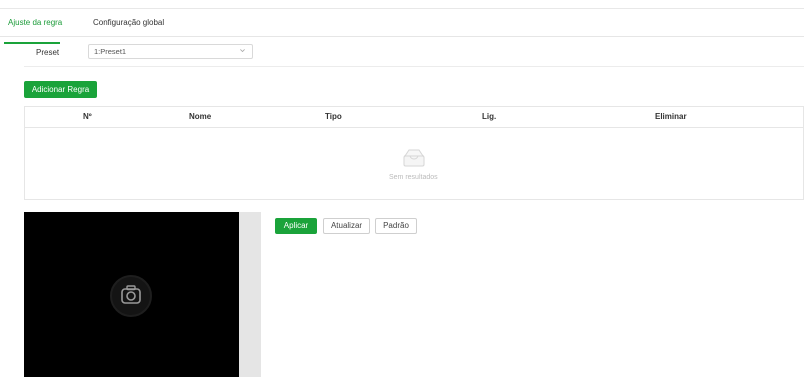 The width and height of the screenshot is (804, 377). What do you see at coordinates (671, 116) in the screenshot?
I see `column-header-delete: Eliminar` at bounding box center [671, 116].